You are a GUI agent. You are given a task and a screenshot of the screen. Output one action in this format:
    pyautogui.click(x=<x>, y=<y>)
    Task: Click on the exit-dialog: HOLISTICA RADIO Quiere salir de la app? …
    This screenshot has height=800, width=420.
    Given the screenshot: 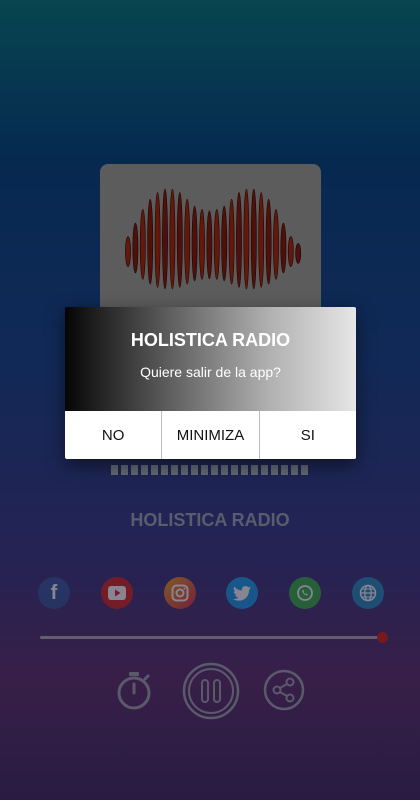 What is the action you would take?
    pyautogui.click(x=210, y=383)
    